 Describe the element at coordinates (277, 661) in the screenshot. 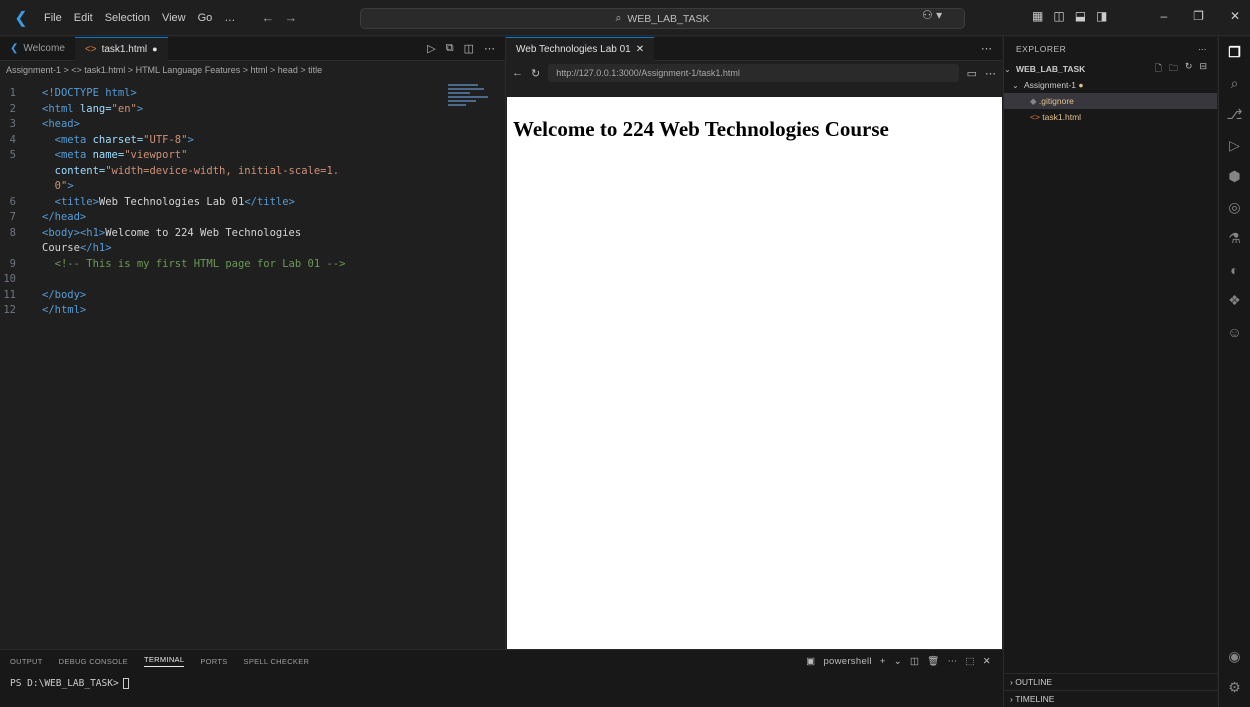

I see `tab-spell-checker: SPELL CHECKER` at that location.